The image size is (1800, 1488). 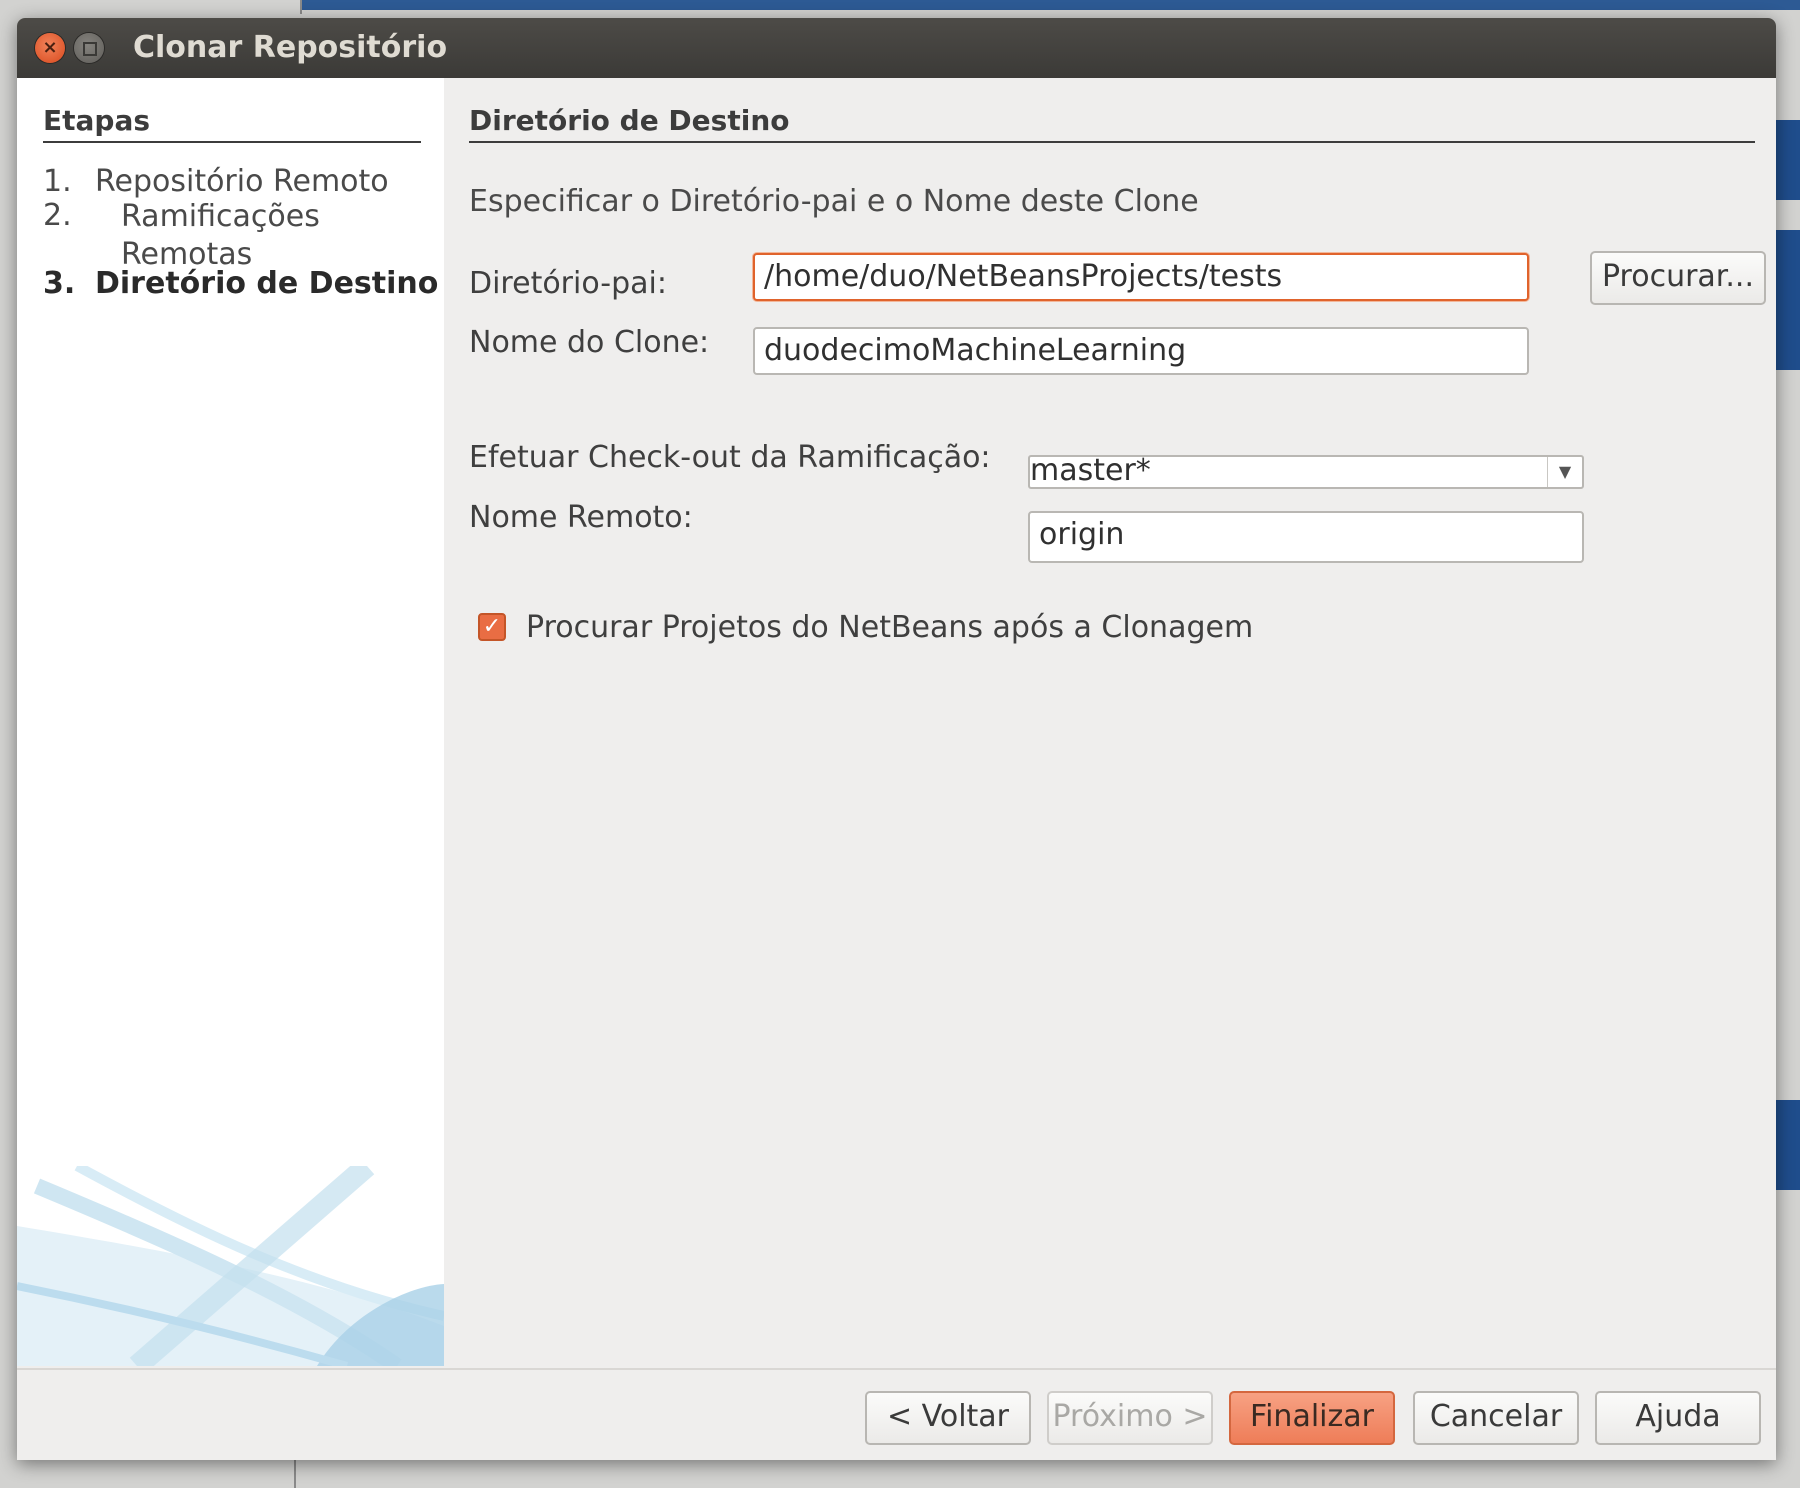 I want to click on selected-branch: master*, so click(x=1090, y=470).